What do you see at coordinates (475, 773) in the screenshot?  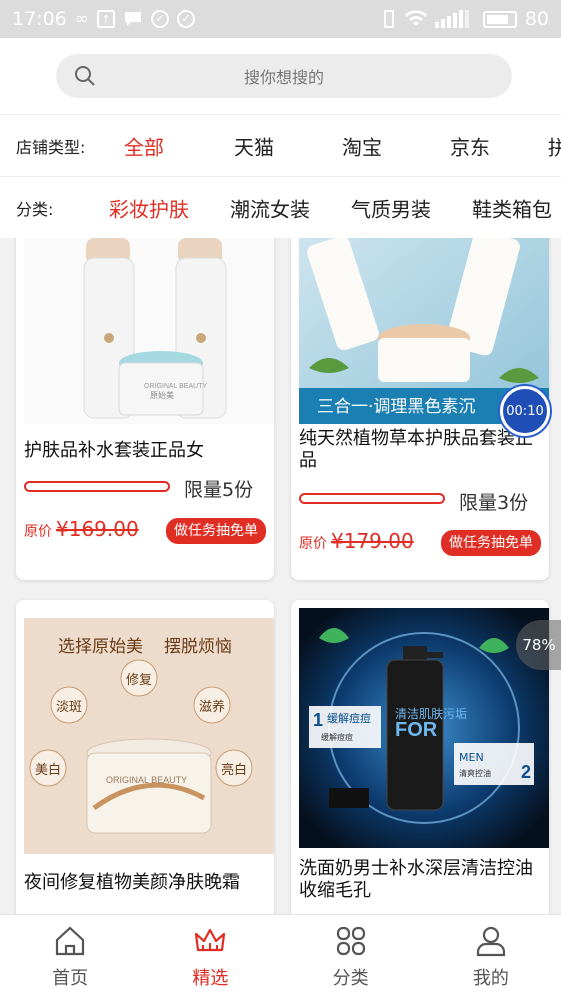 I see `image-benefit-2-sub: 清爽控油` at bounding box center [475, 773].